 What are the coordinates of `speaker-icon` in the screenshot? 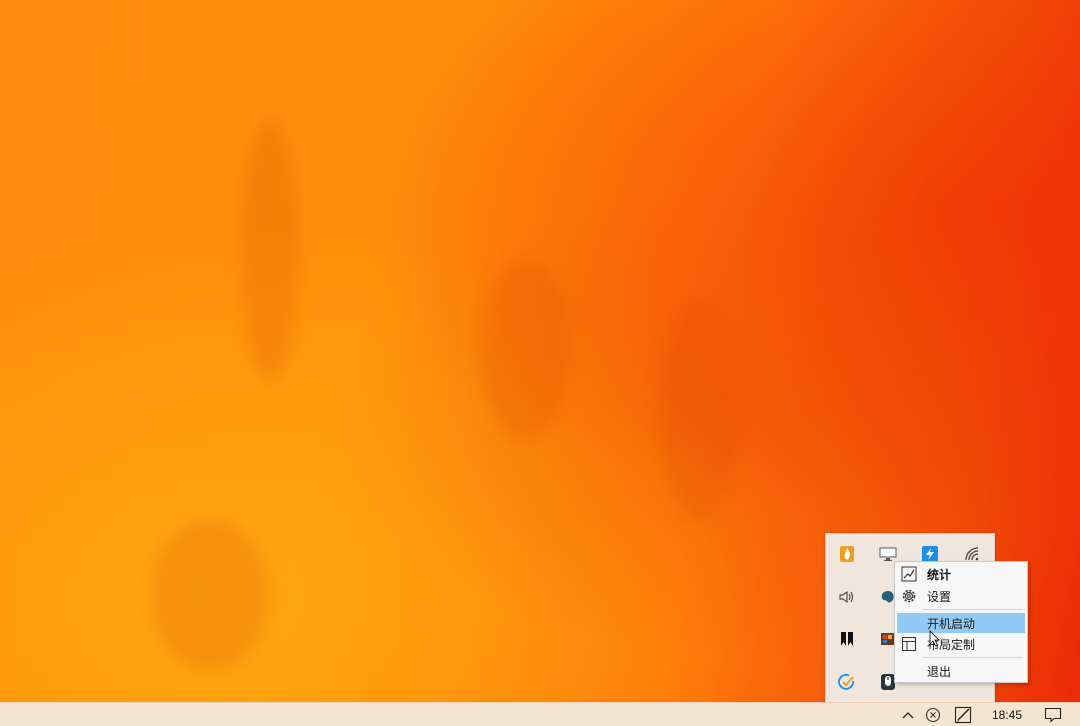 It's located at (847, 597).